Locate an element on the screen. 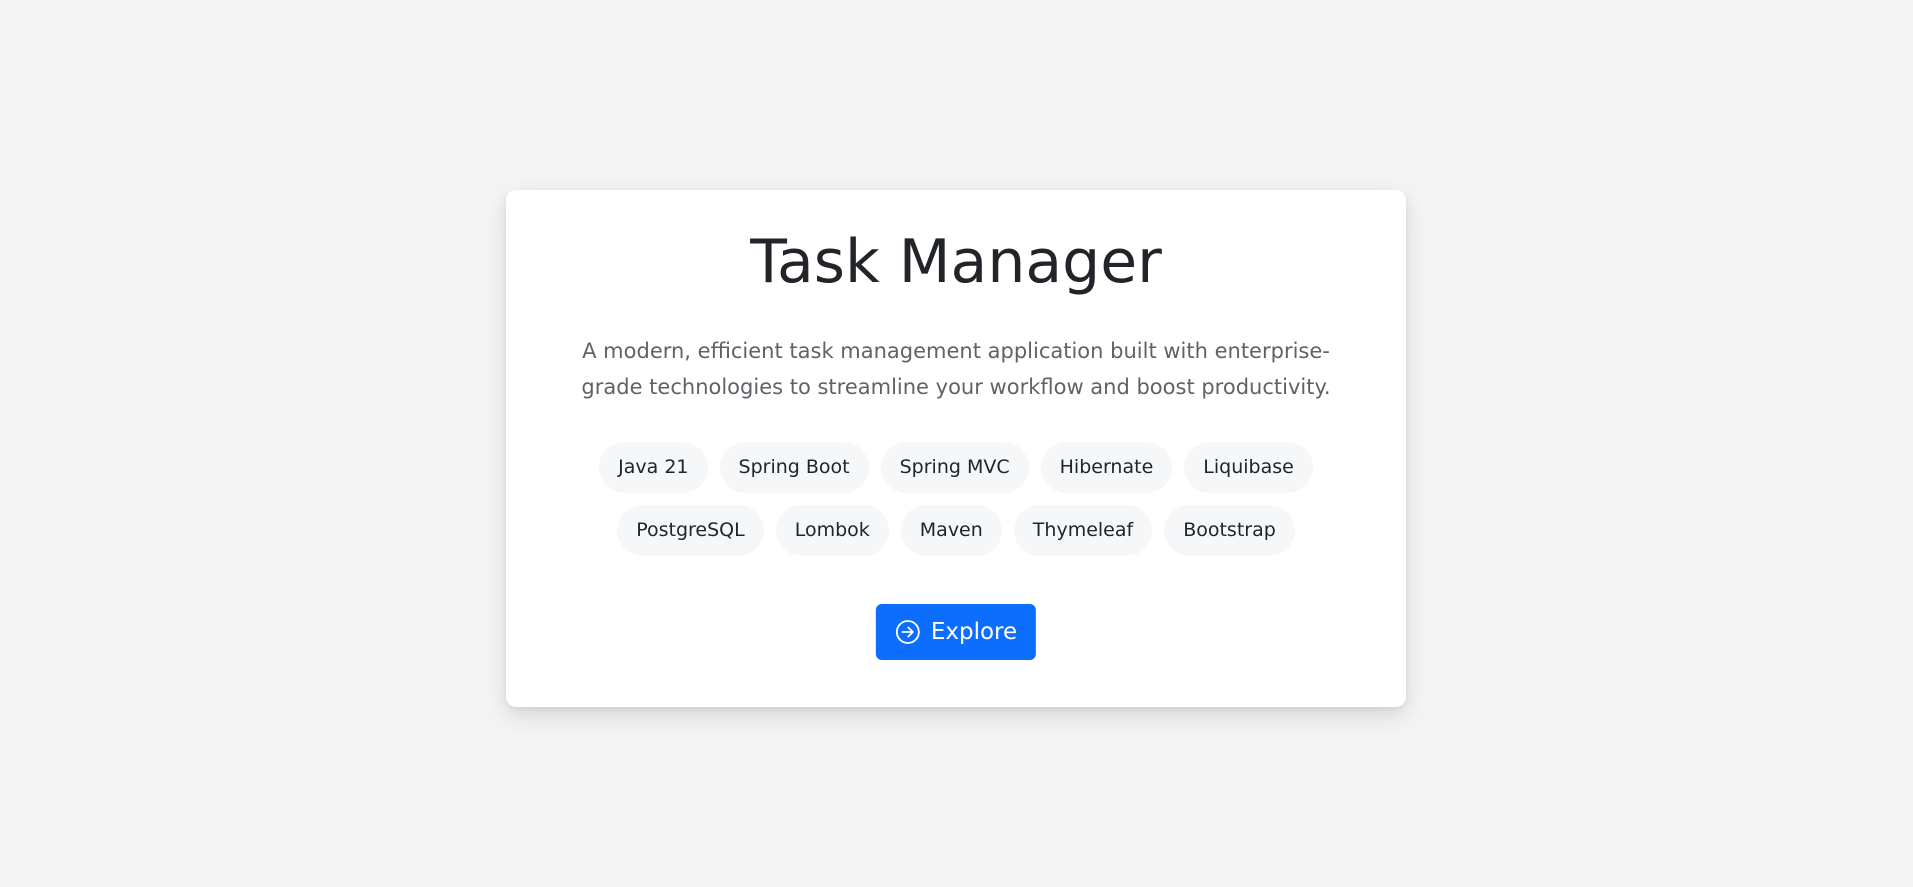  tag-bootstrap: Bootstrap is located at coordinates (1229, 530).